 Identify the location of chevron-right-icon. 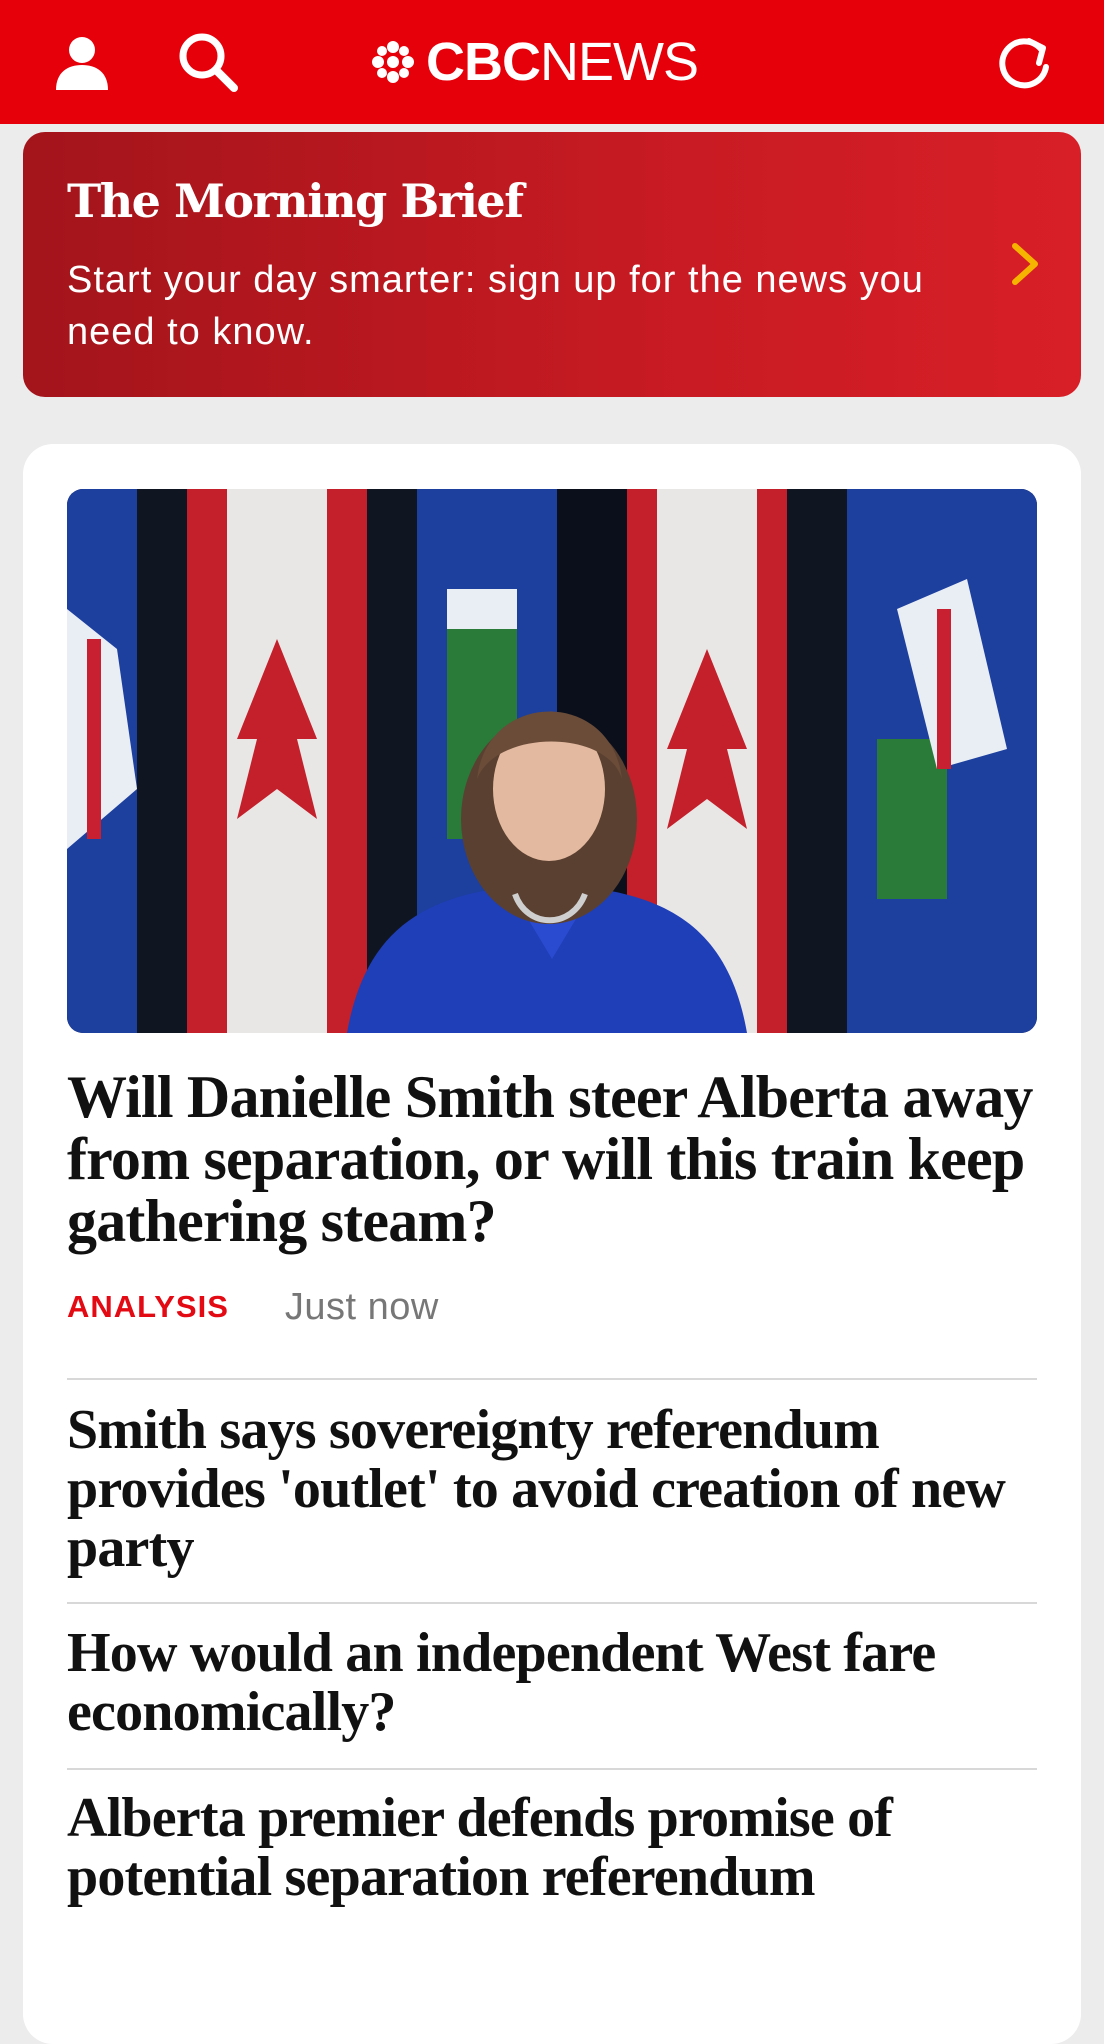
(1025, 266).